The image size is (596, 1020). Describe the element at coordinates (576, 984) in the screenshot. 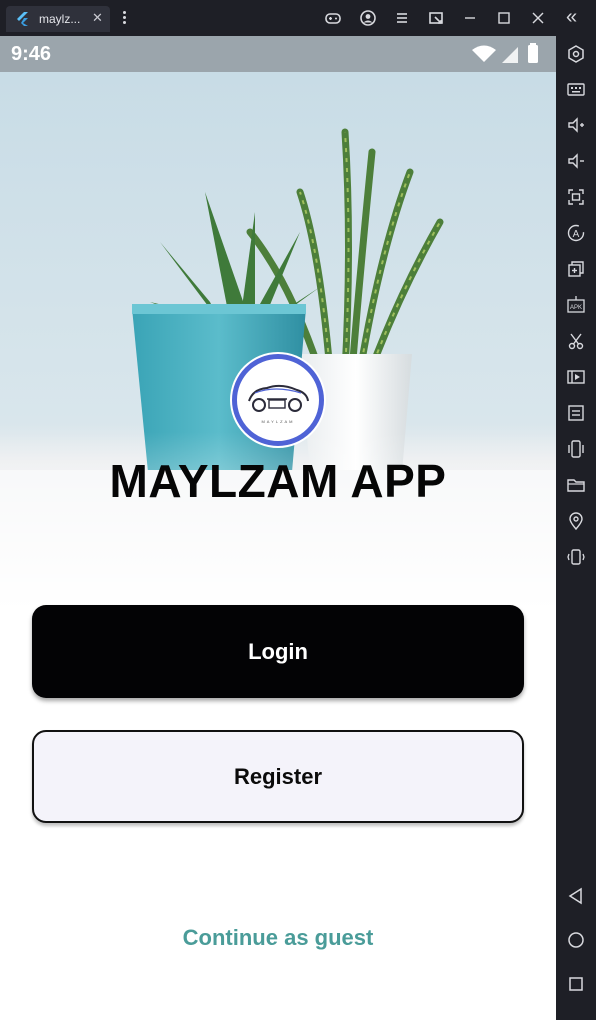

I see `recents-icon` at that location.